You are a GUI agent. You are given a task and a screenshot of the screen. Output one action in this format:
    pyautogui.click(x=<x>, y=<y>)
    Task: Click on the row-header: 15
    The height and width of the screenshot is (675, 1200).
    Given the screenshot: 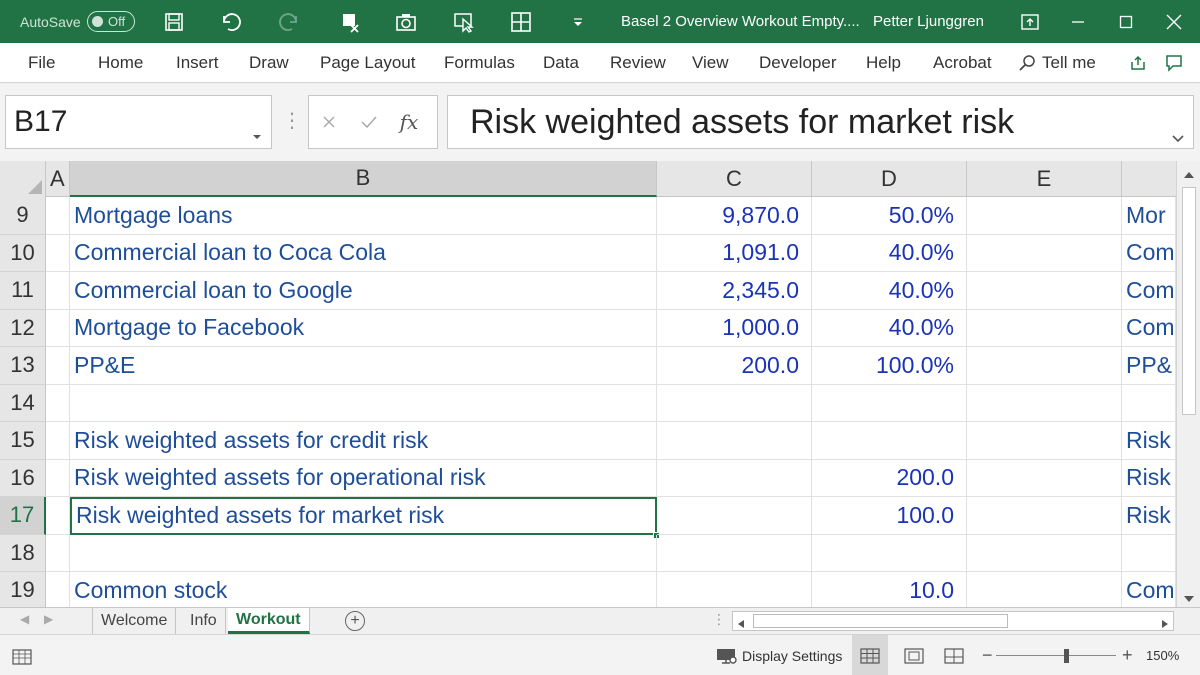 What is the action you would take?
    pyautogui.click(x=23, y=441)
    